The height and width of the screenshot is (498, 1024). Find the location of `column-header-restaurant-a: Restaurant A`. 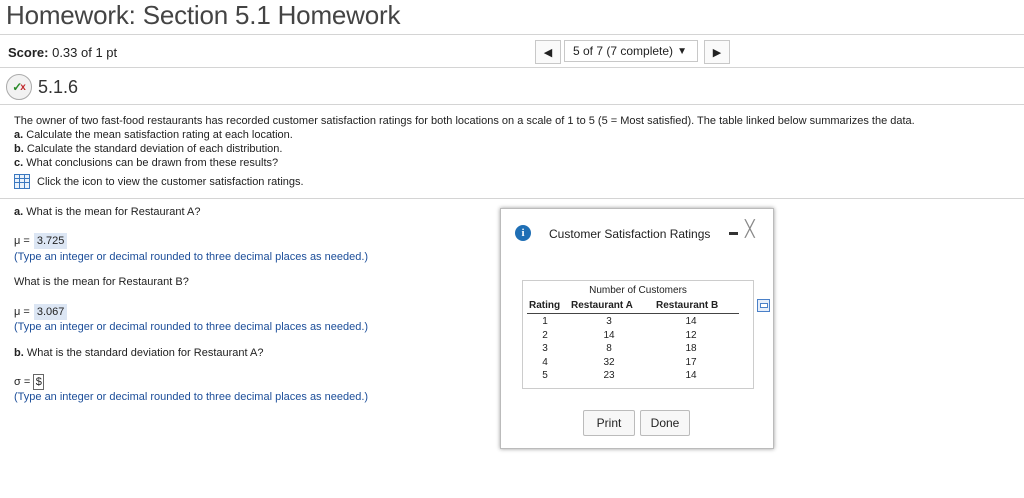

column-header-restaurant-a: Restaurant A is located at coordinates (602, 305).